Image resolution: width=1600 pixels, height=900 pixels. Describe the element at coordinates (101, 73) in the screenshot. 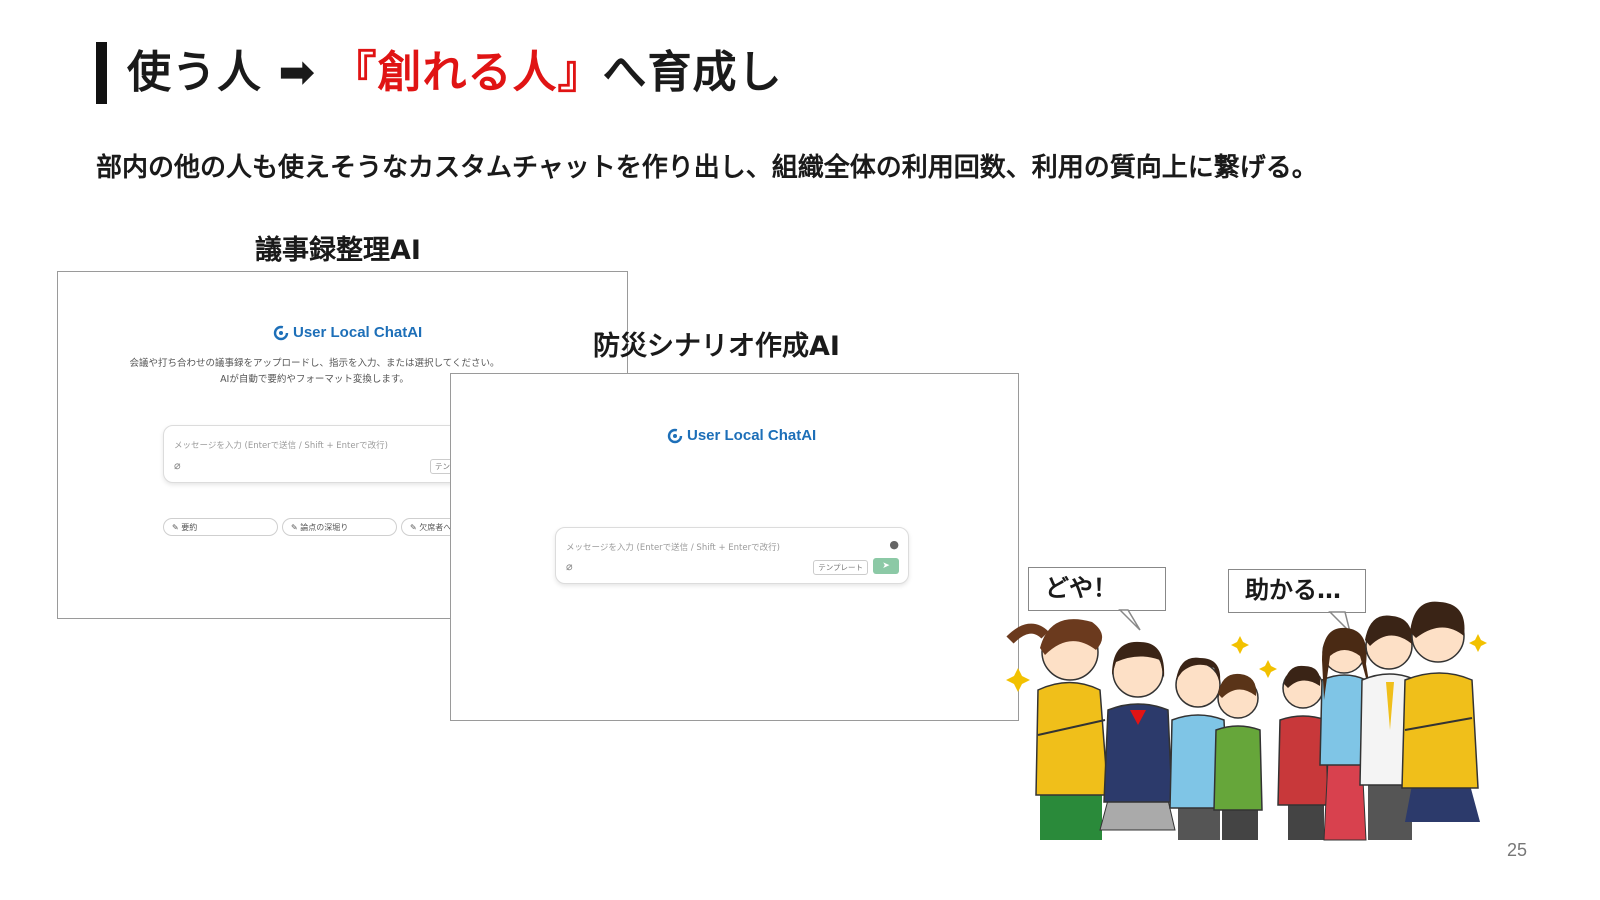

I see `title-accent-bar` at that location.